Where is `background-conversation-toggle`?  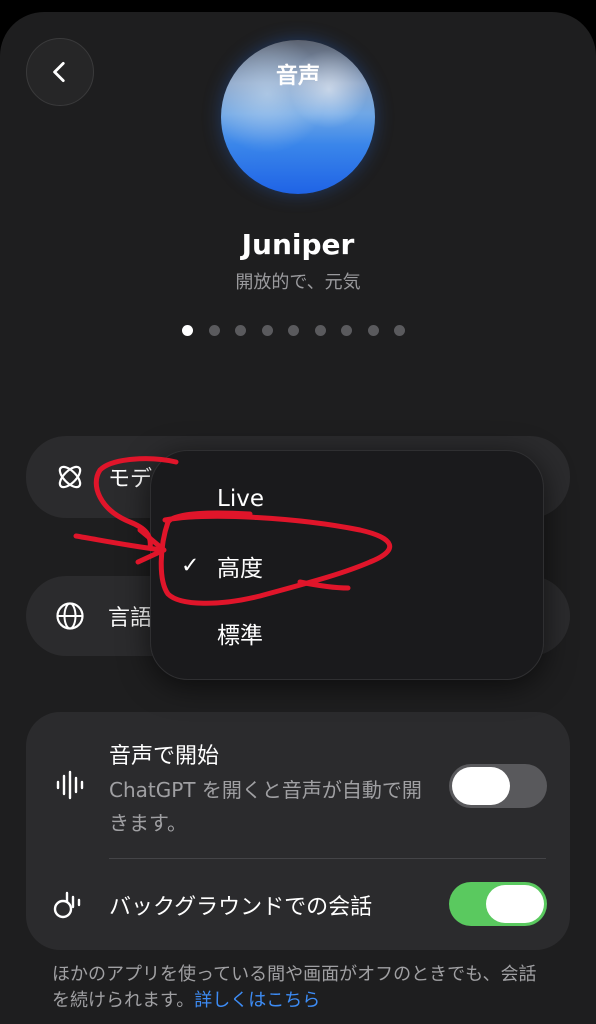 background-conversation-toggle is located at coordinates (498, 904).